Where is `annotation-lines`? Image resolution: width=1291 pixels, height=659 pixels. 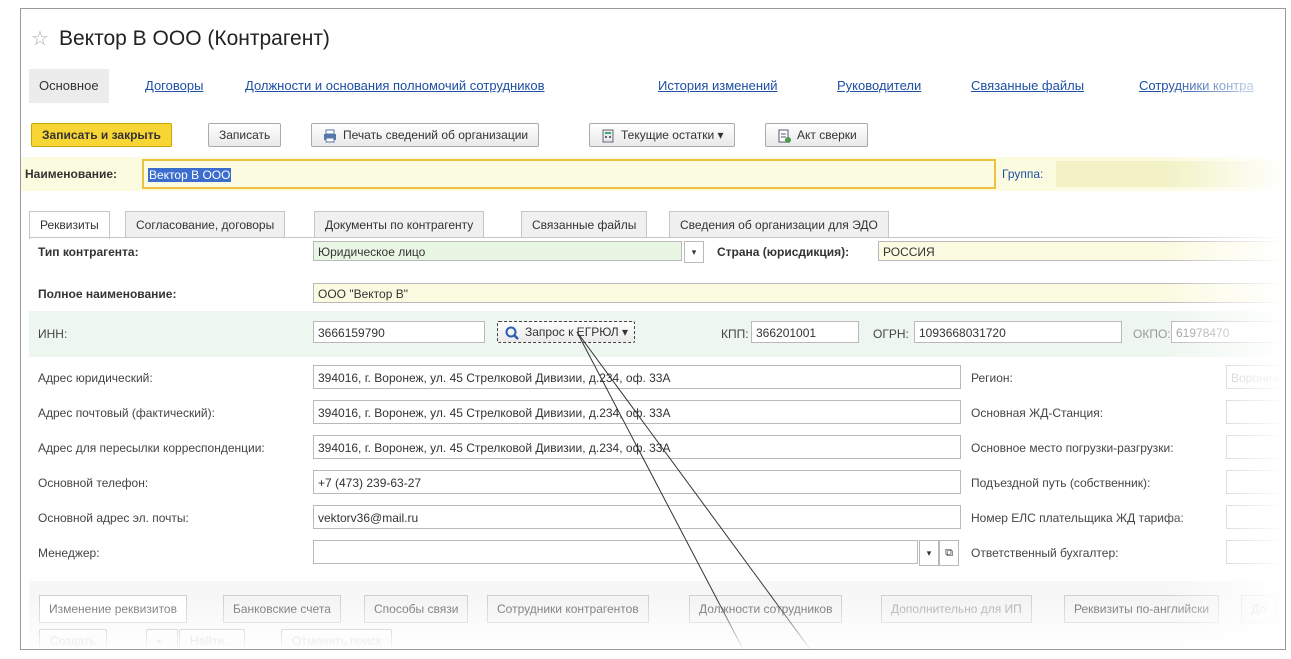 annotation-lines is located at coordinates (693, 490).